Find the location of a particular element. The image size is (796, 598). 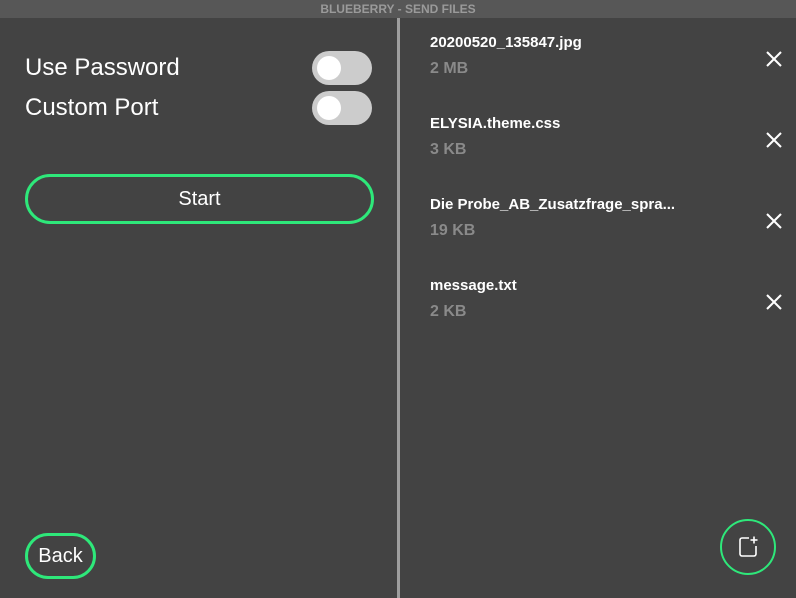

back-button: Back is located at coordinates (60, 556).